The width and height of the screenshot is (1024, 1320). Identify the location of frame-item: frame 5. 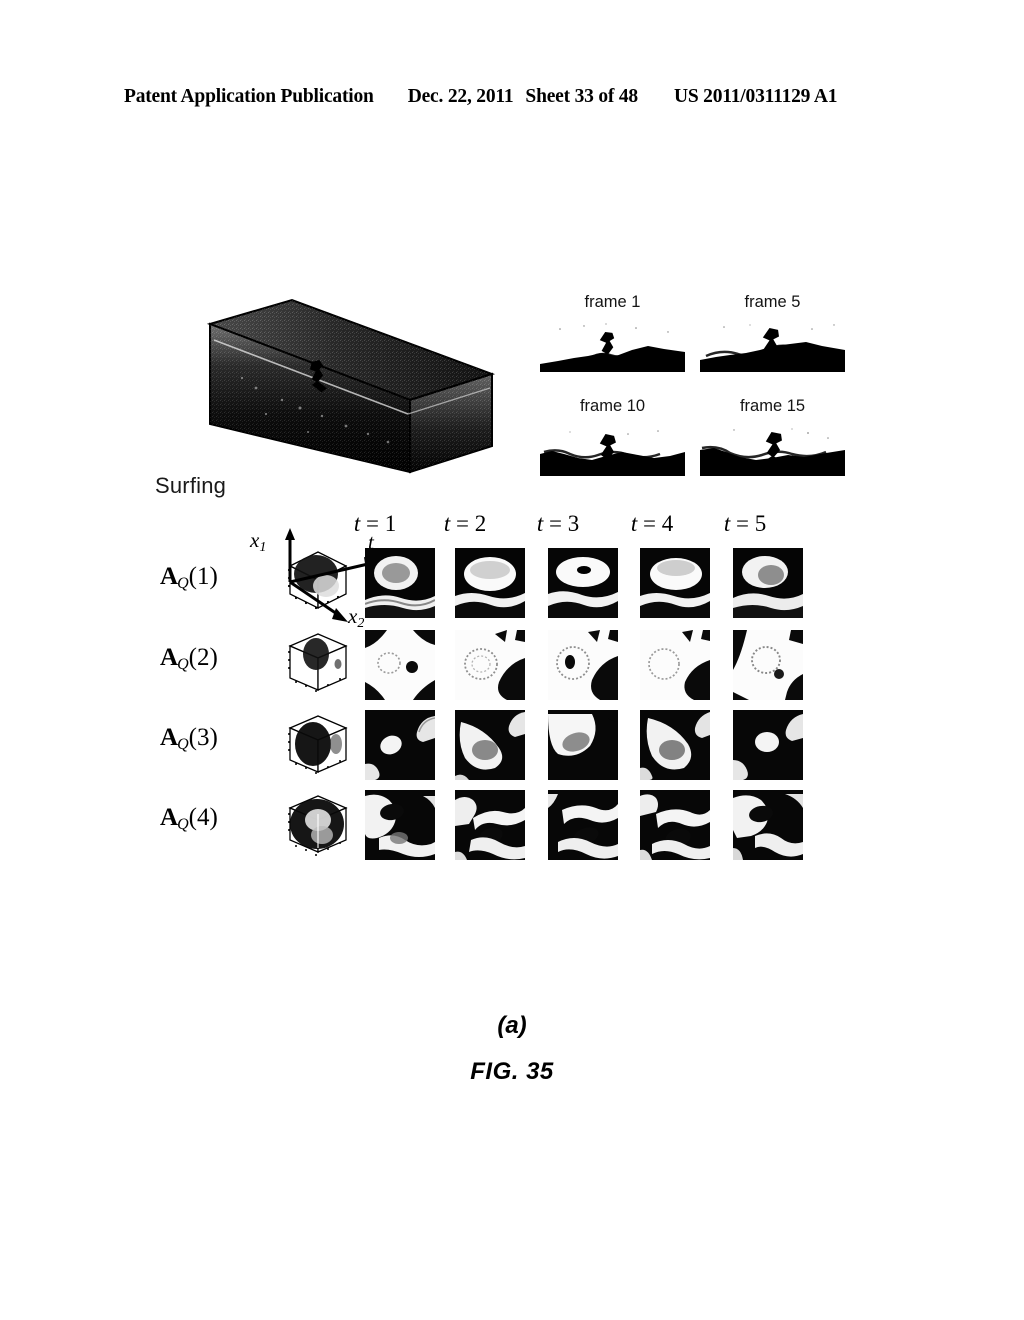
(772, 333).